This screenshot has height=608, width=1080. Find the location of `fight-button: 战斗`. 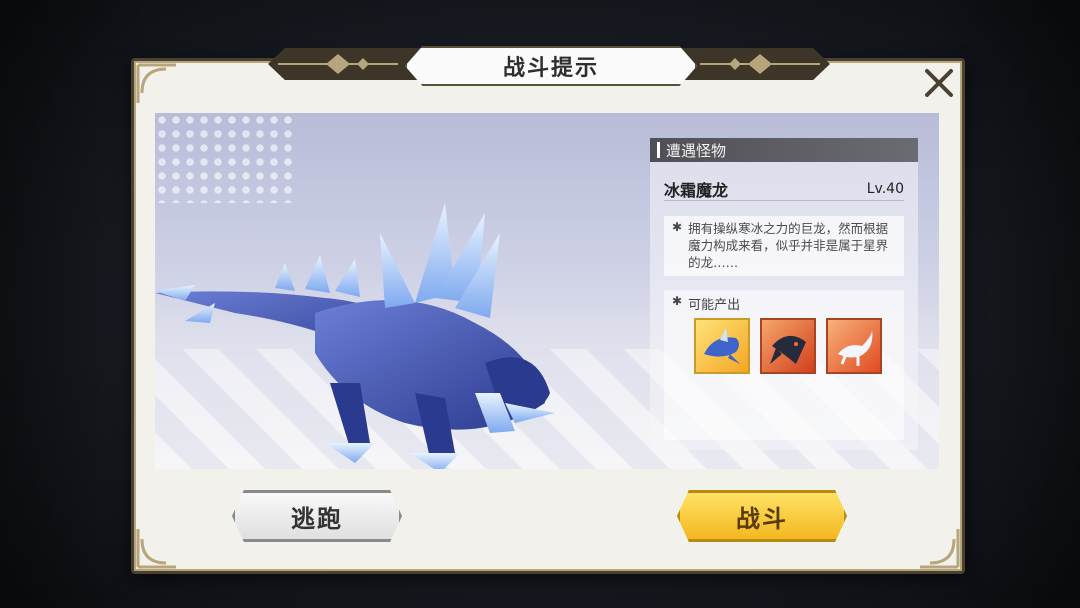

fight-button: 战斗 is located at coordinates (762, 516).